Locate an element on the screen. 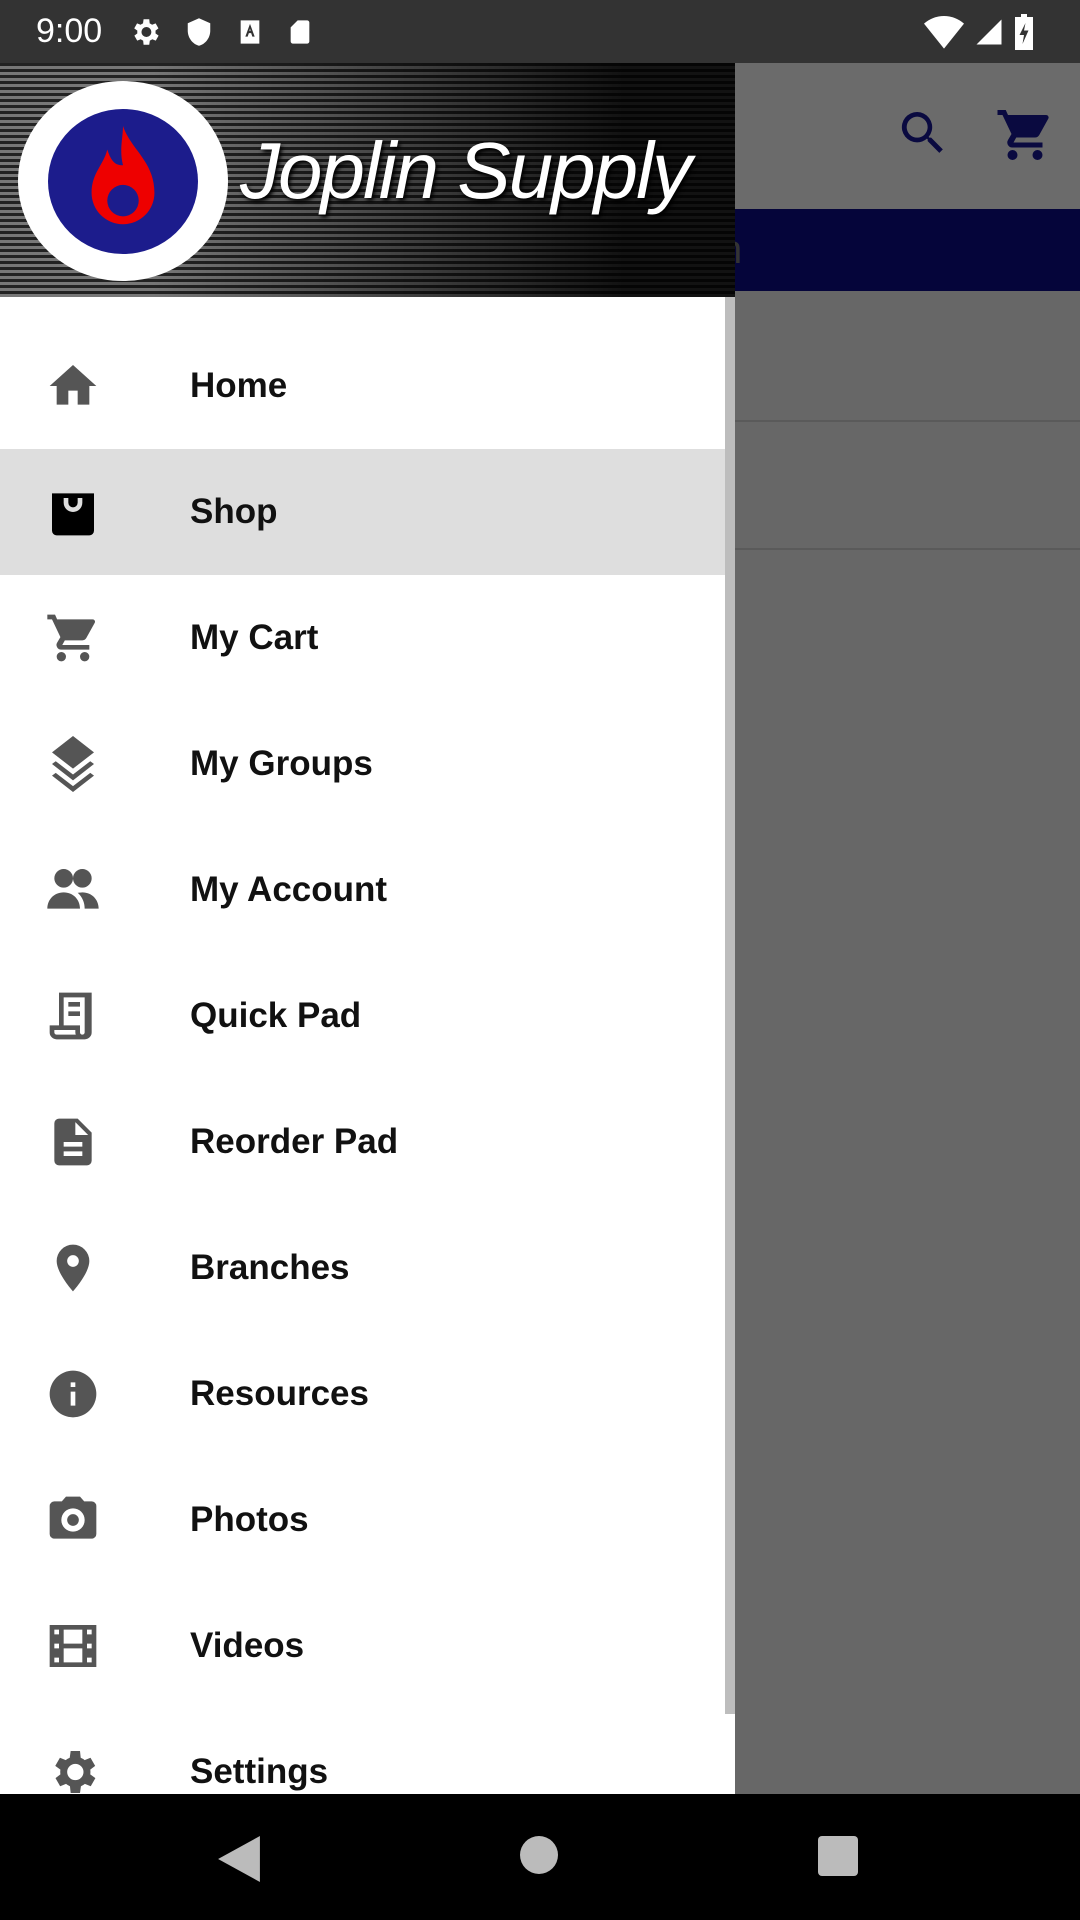 This screenshot has height=1920, width=1080. a-icon is located at coordinates (250, 31).